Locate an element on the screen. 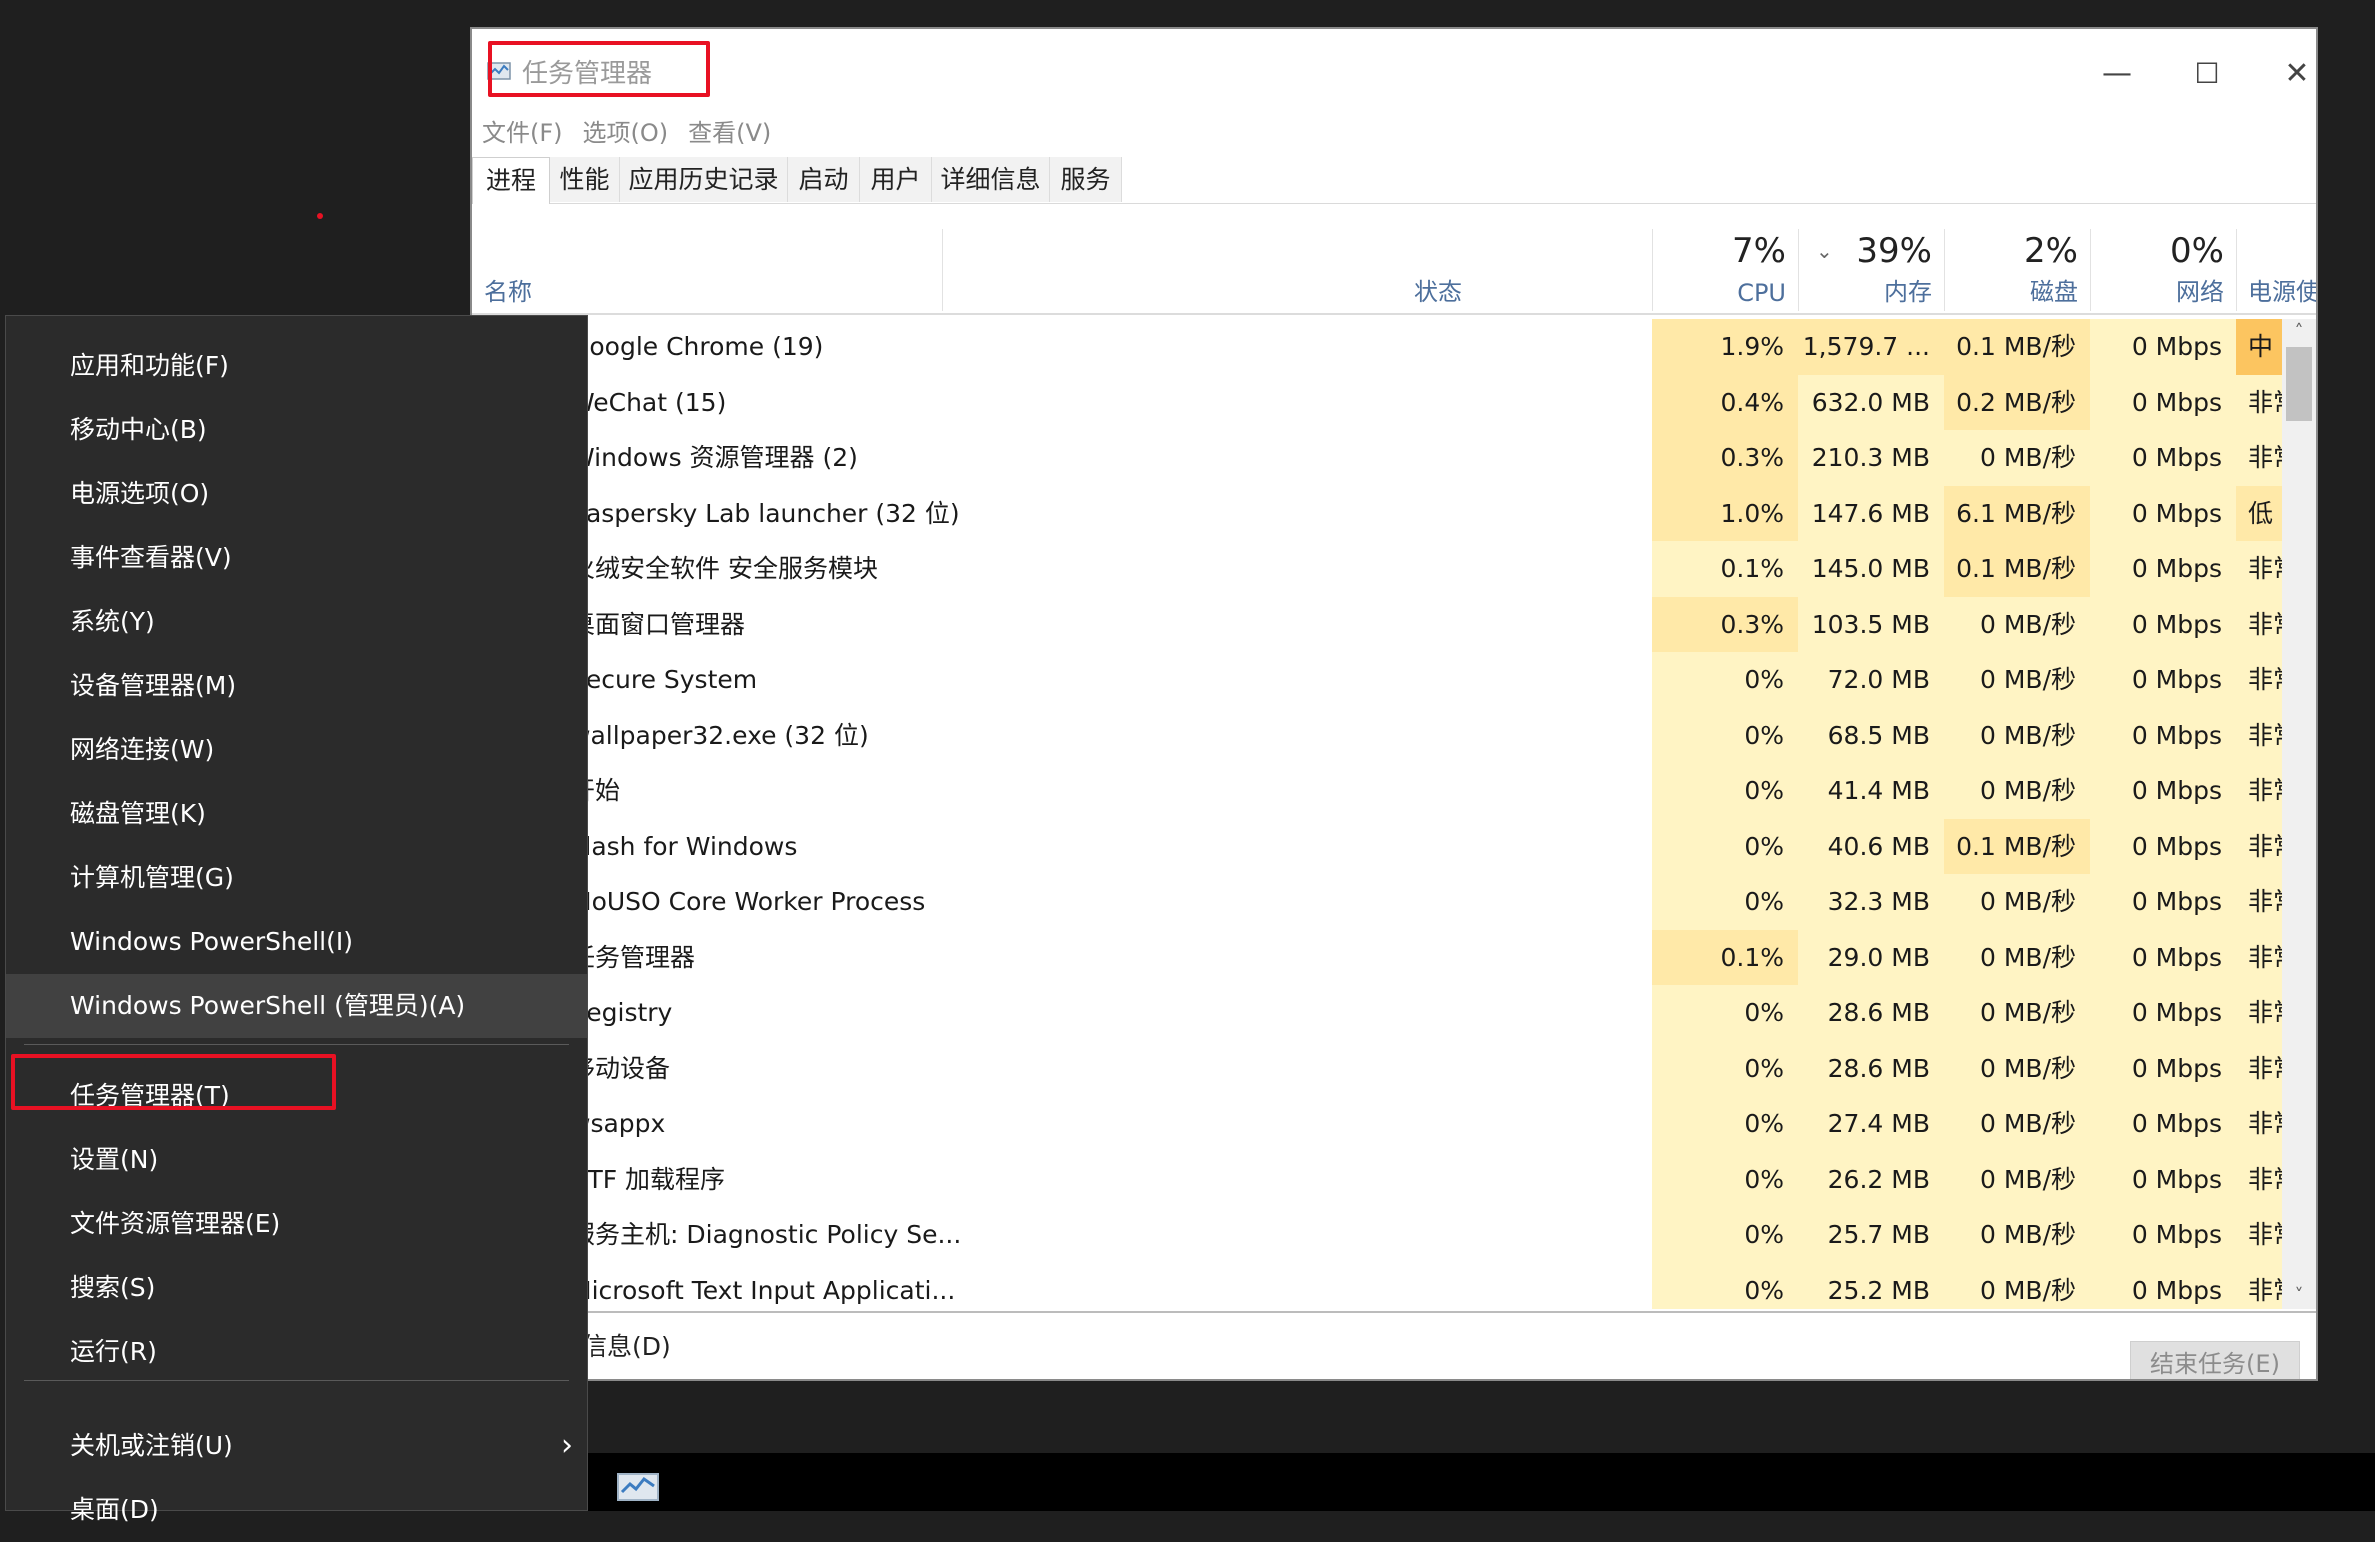 The height and width of the screenshot is (1542, 2375). process-row: CTF 加载程序0%26.2 MB0 MB/秒0 Mbps非常低非常低 is located at coordinates (1377, 1179).